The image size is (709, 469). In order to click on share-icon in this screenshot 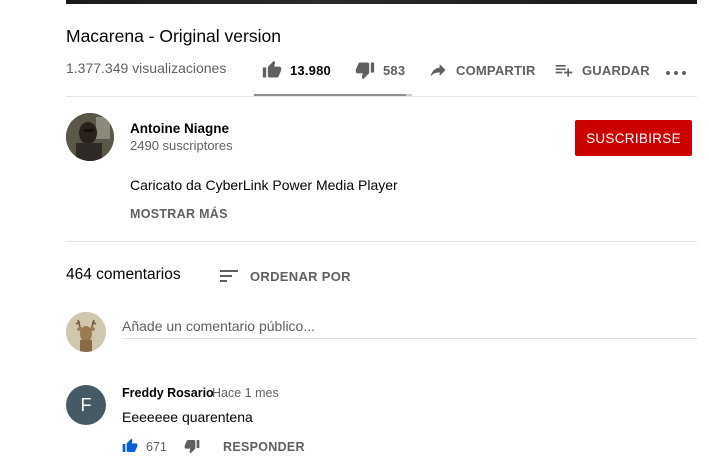, I will do `click(438, 70)`.